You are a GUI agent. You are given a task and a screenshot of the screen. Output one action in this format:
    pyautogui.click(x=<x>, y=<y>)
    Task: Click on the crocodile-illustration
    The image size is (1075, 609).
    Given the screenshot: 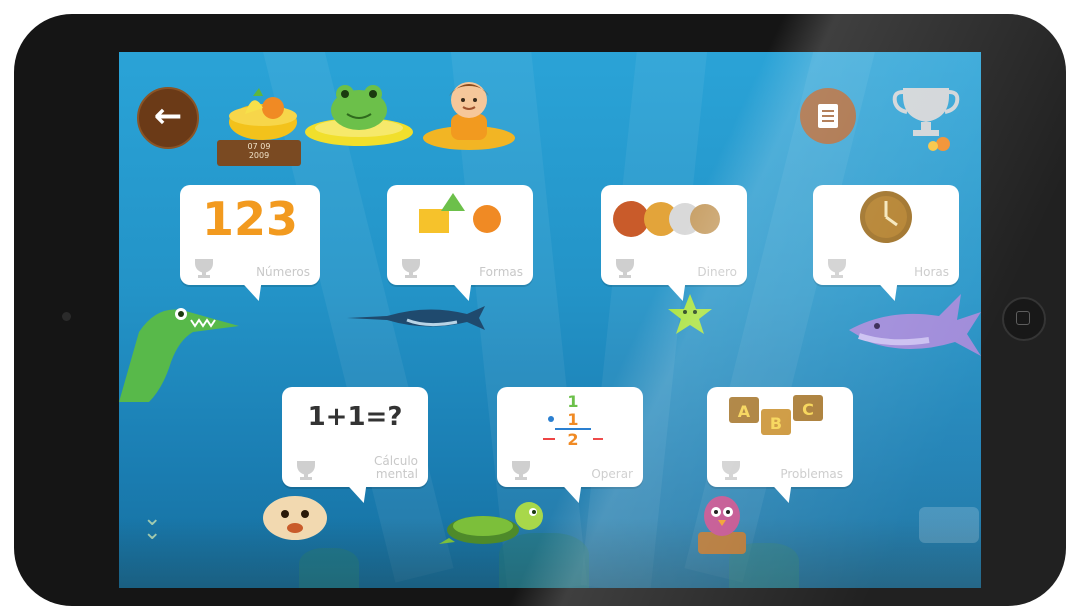 What is the action you would take?
    pyautogui.click(x=179, y=355)
    